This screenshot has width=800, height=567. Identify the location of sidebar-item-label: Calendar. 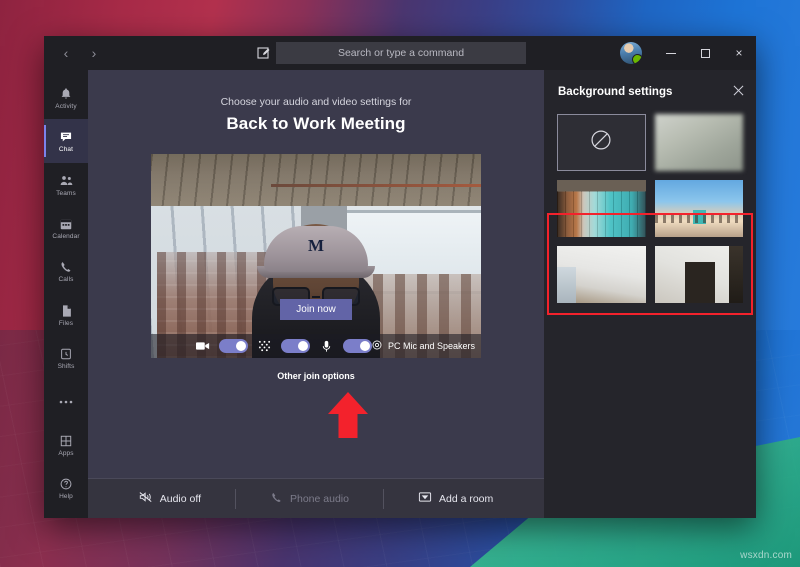
(66, 236).